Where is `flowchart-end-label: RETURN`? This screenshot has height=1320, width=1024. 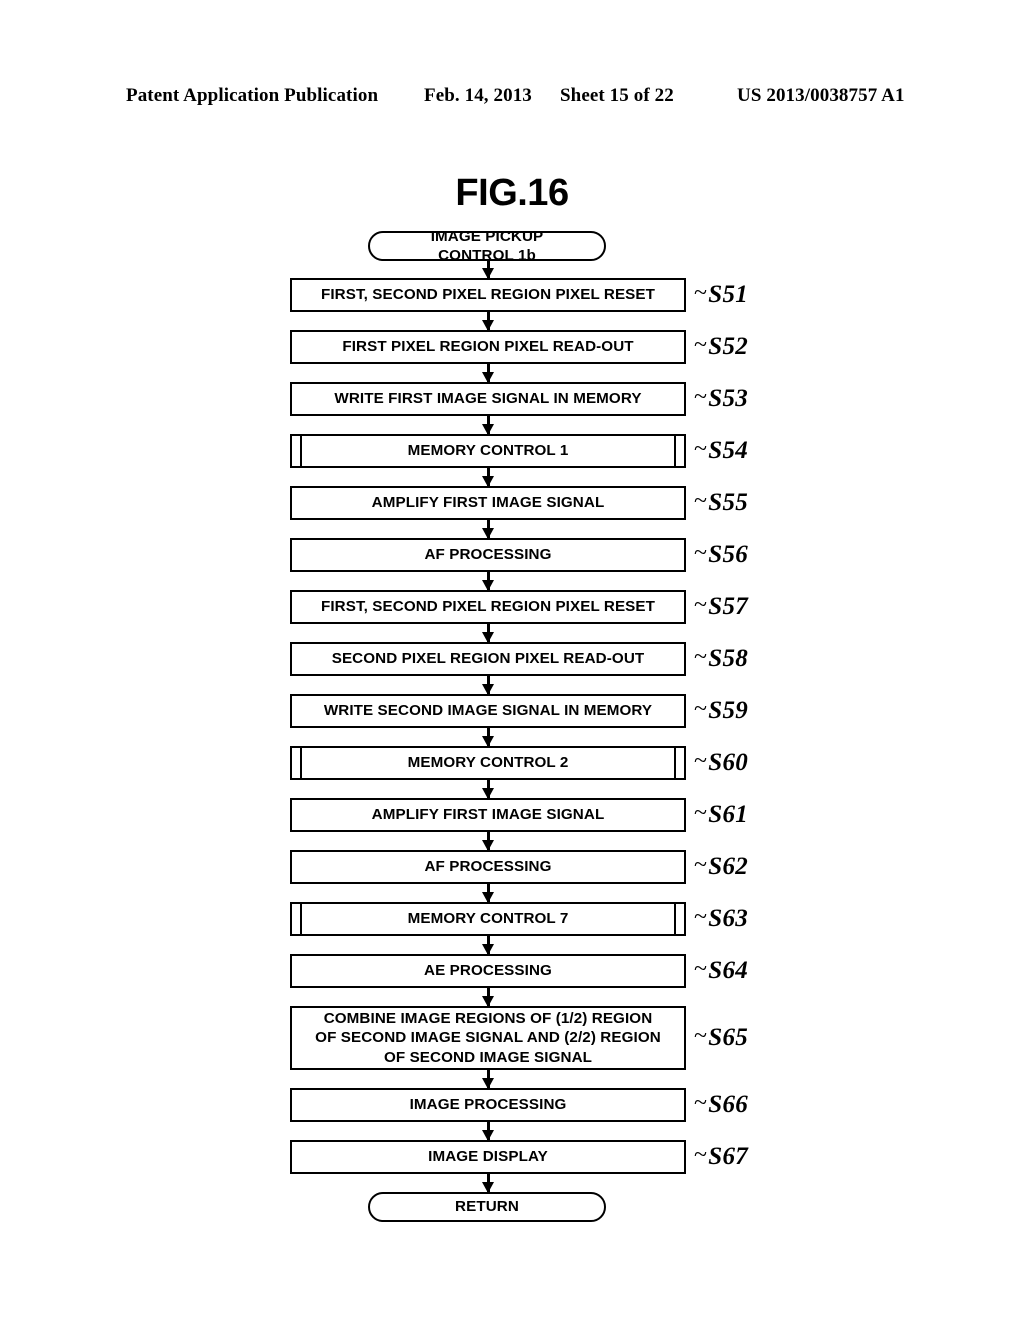 flowchart-end-label: RETURN is located at coordinates (487, 1207).